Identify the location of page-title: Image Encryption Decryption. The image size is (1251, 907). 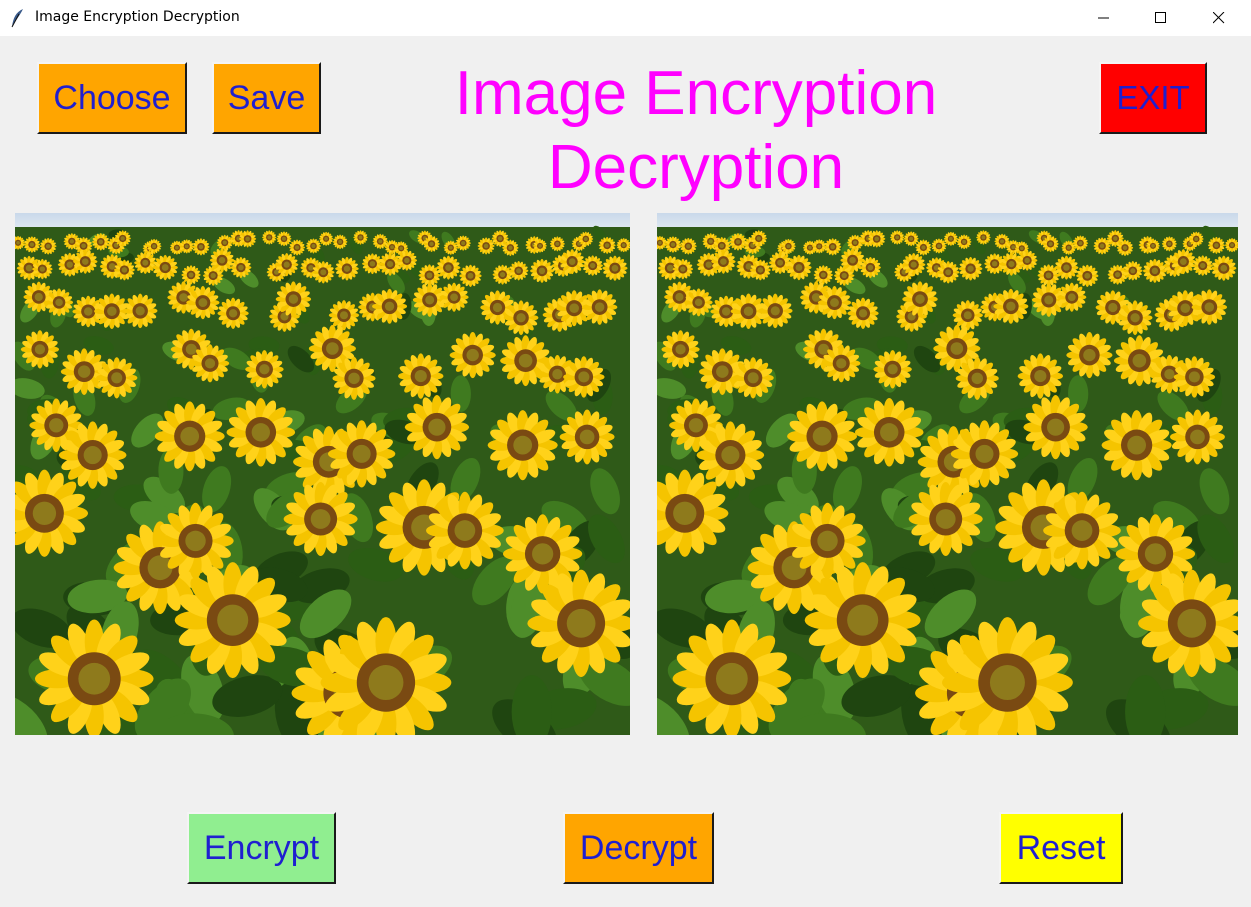
(696, 131).